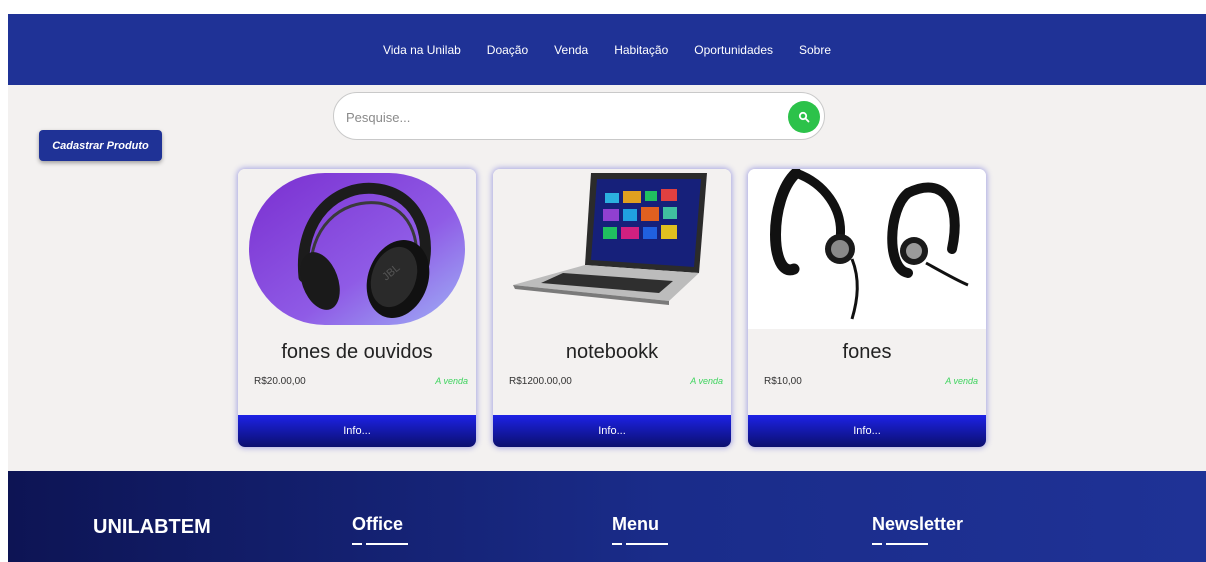 The height and width of the screenshot is (562, 1206). What do you see at coordinates (100, 145) in the screenshot?
I see `register-product-button: Cadastrar Produto` at bounding box center [100, 145].